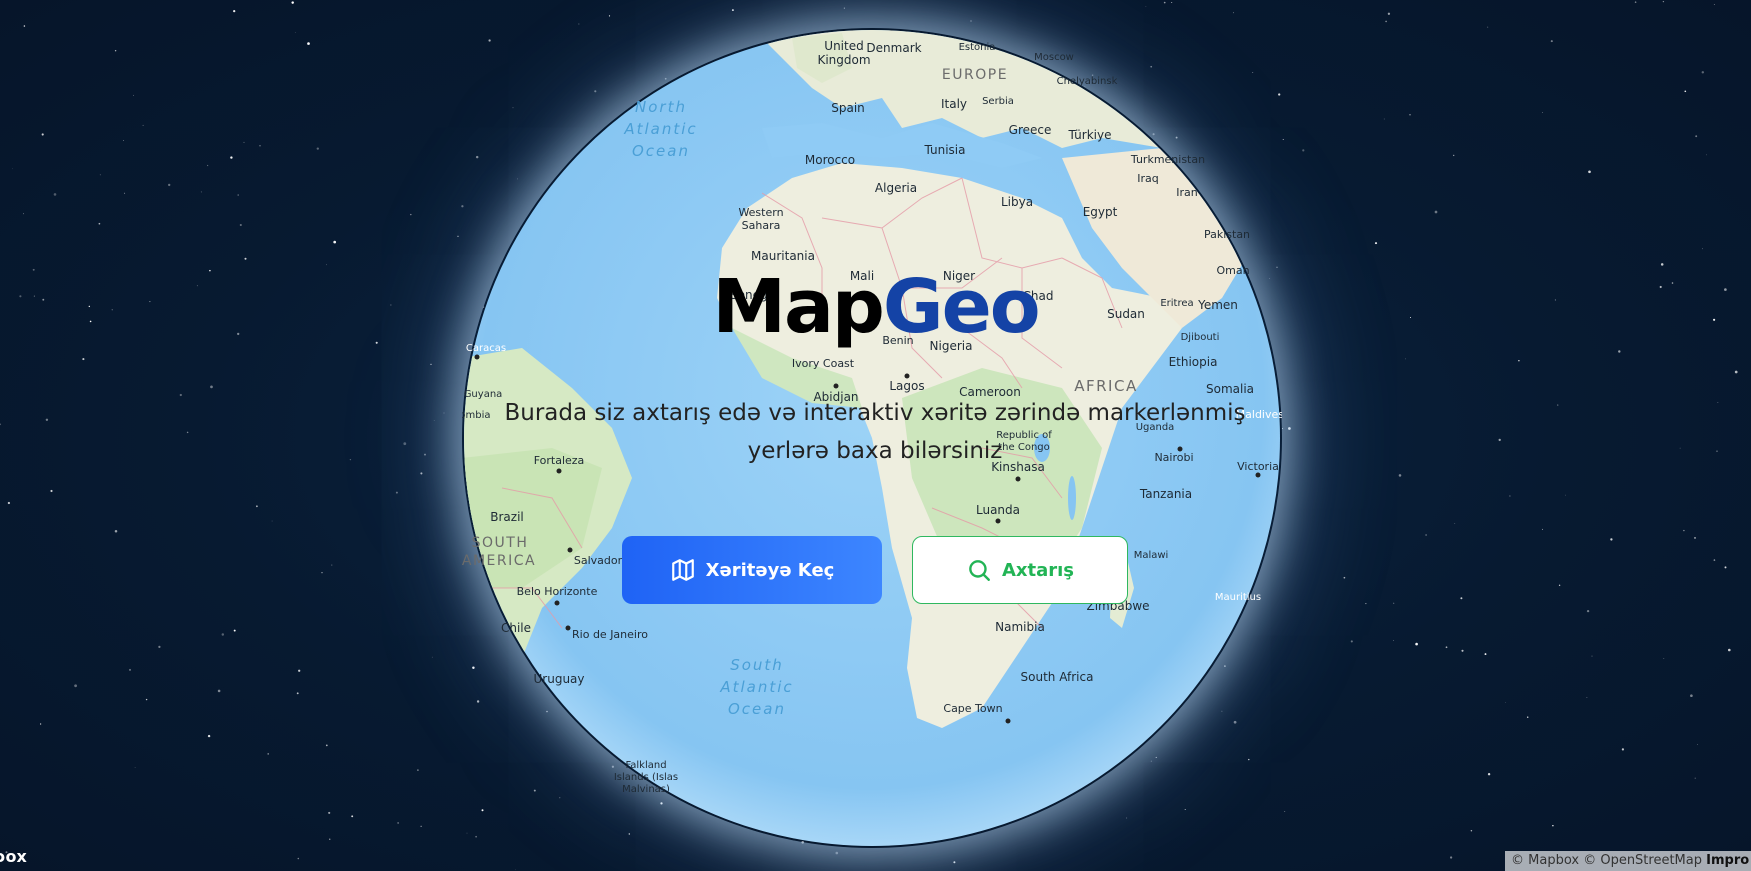  Describe the element at coordinates (972, 708) in the screenshot. I see `place-label: Cape Town` at that location.